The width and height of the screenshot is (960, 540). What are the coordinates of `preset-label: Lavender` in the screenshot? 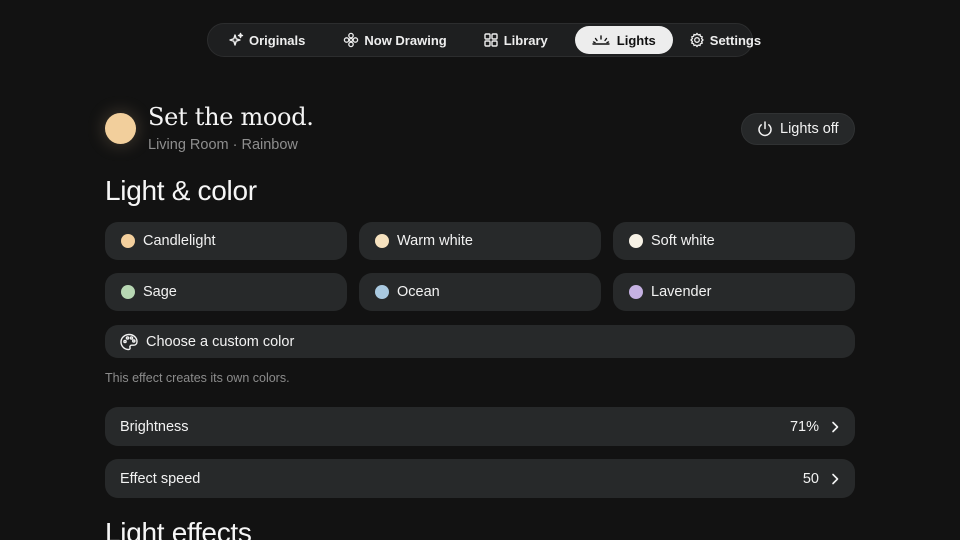 It's located at (681, 292).